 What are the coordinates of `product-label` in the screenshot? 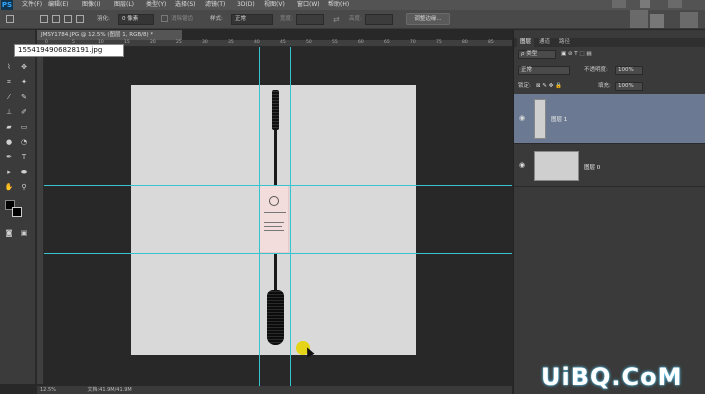 It's located at (274, 219).